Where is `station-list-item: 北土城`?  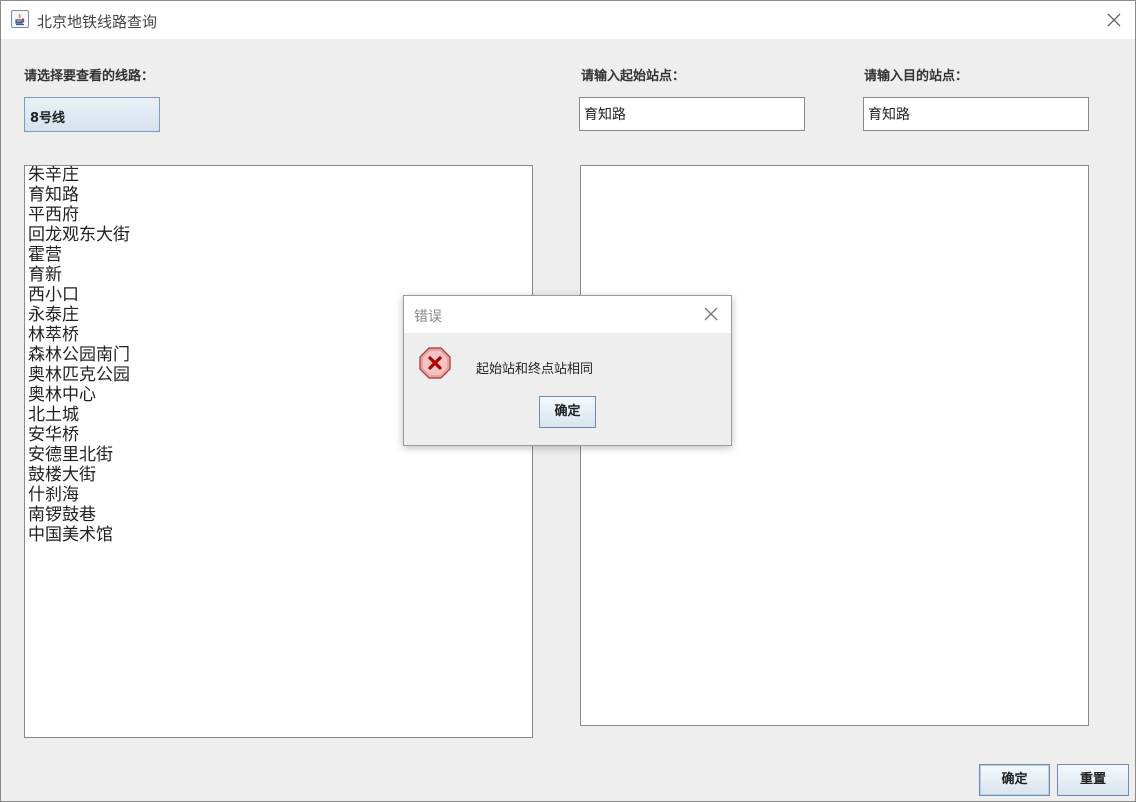
station-list-item: 北土城 is located at coordinates (77, 415).